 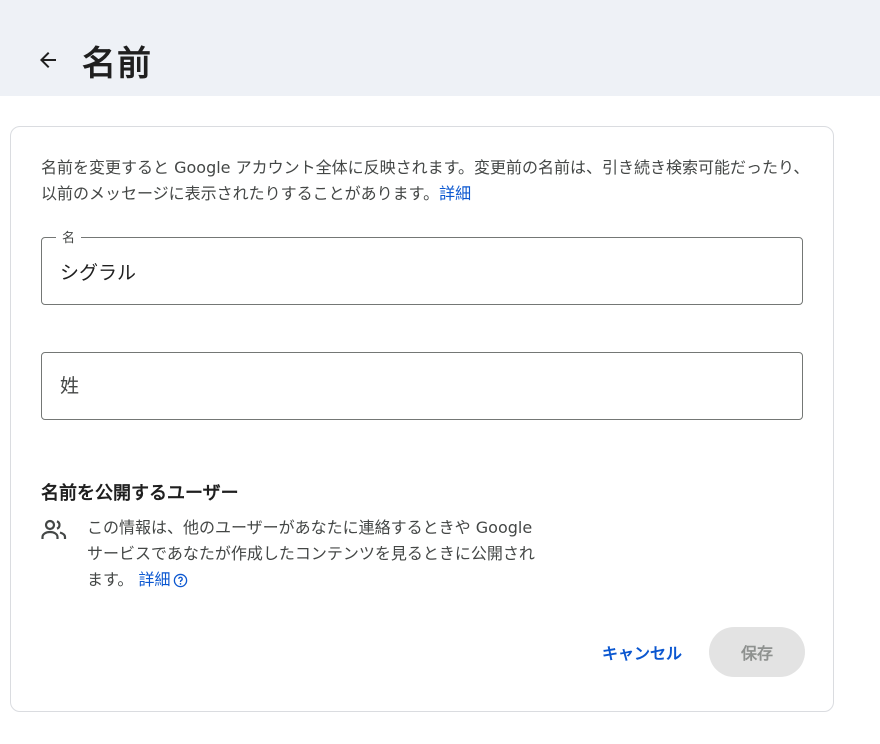 I want to click on visibility-learn-more-link: 詳細, so click(x=163, y=579).